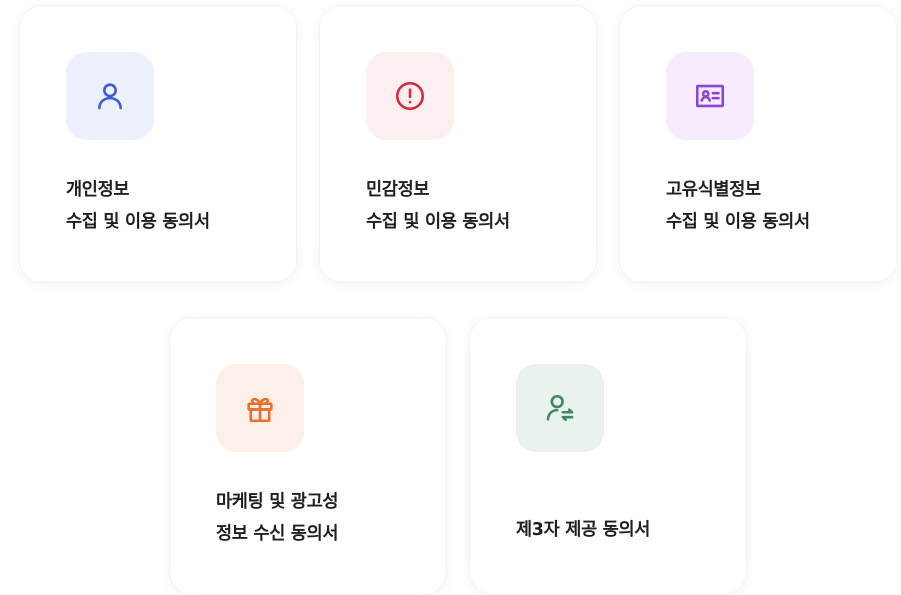 The height and width of the screenshot is (595, 901). I want to click on card-title: 마케팅 및 광고성 정보 수신 동의서, so click(321, 518).